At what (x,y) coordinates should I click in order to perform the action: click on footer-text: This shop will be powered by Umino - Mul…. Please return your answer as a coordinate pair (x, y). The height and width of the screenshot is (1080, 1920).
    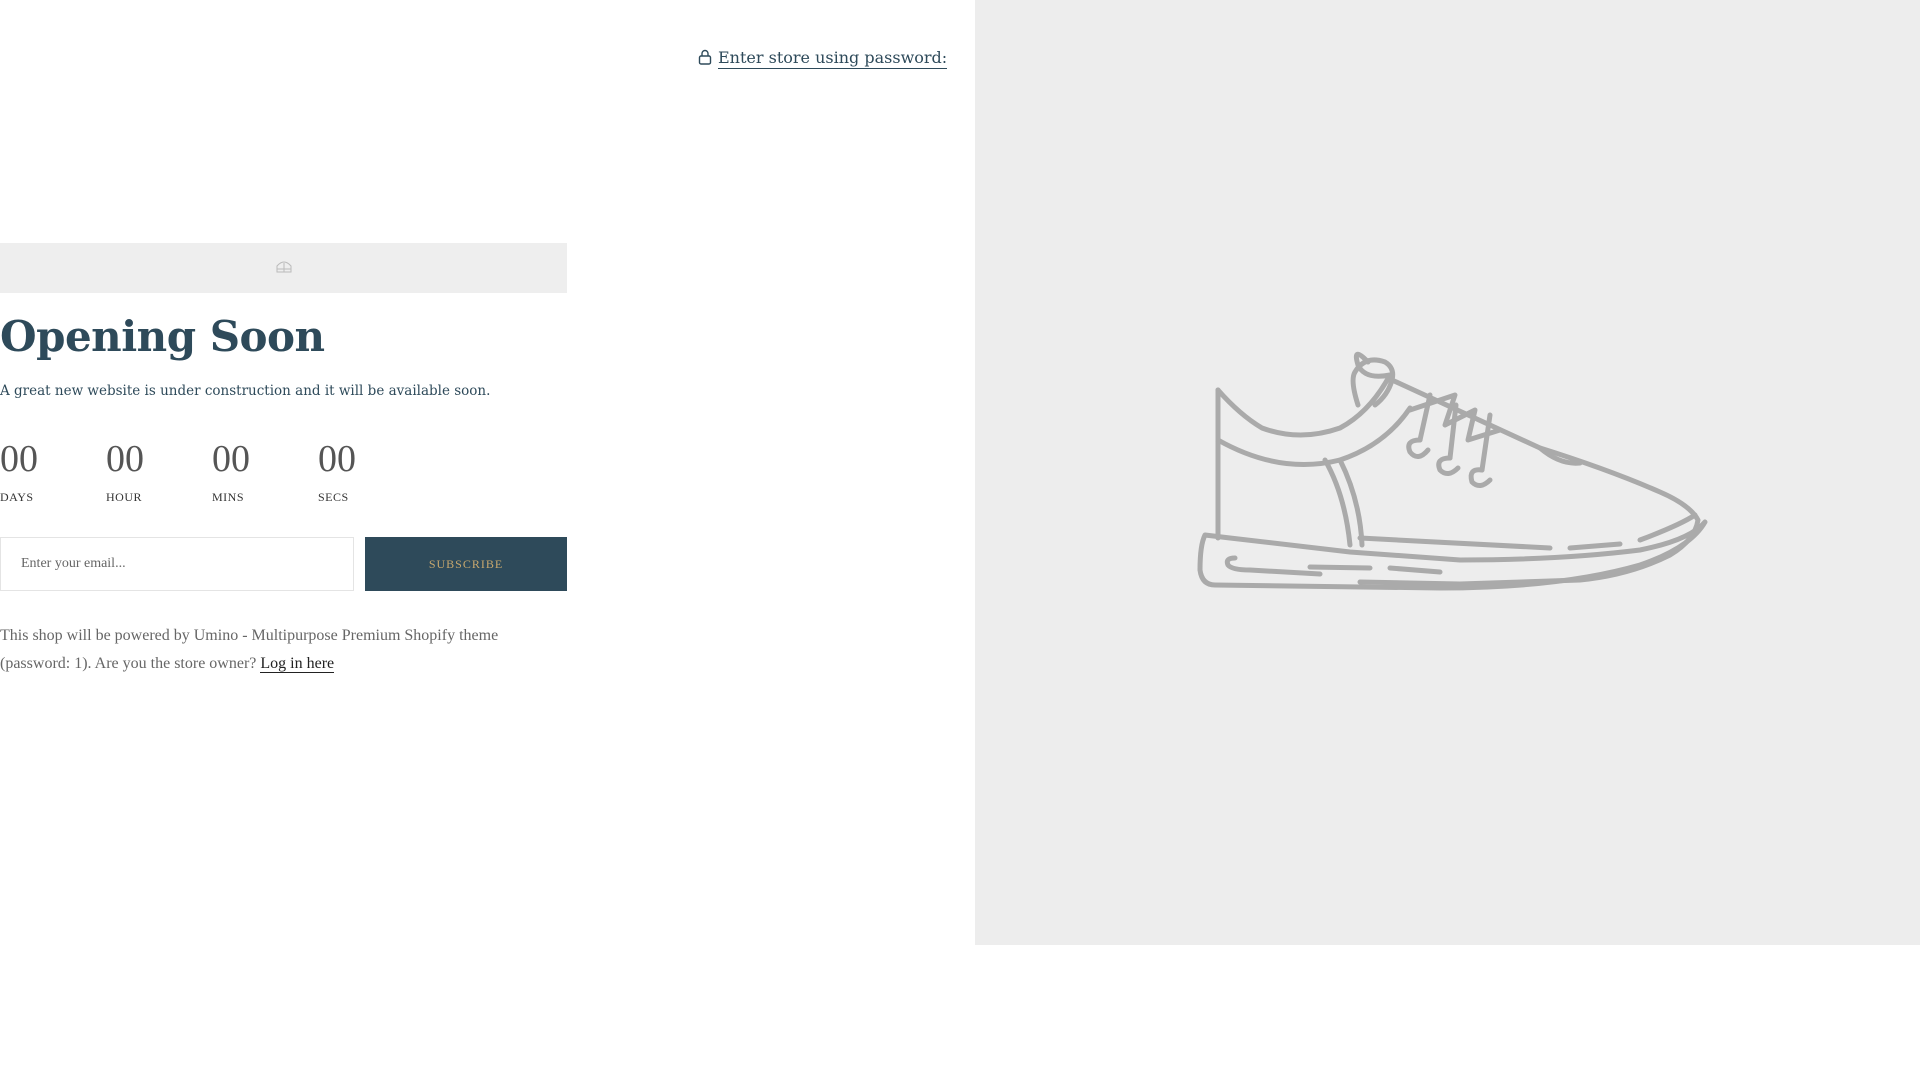
    Looking at the image, I should click on (249, 649).